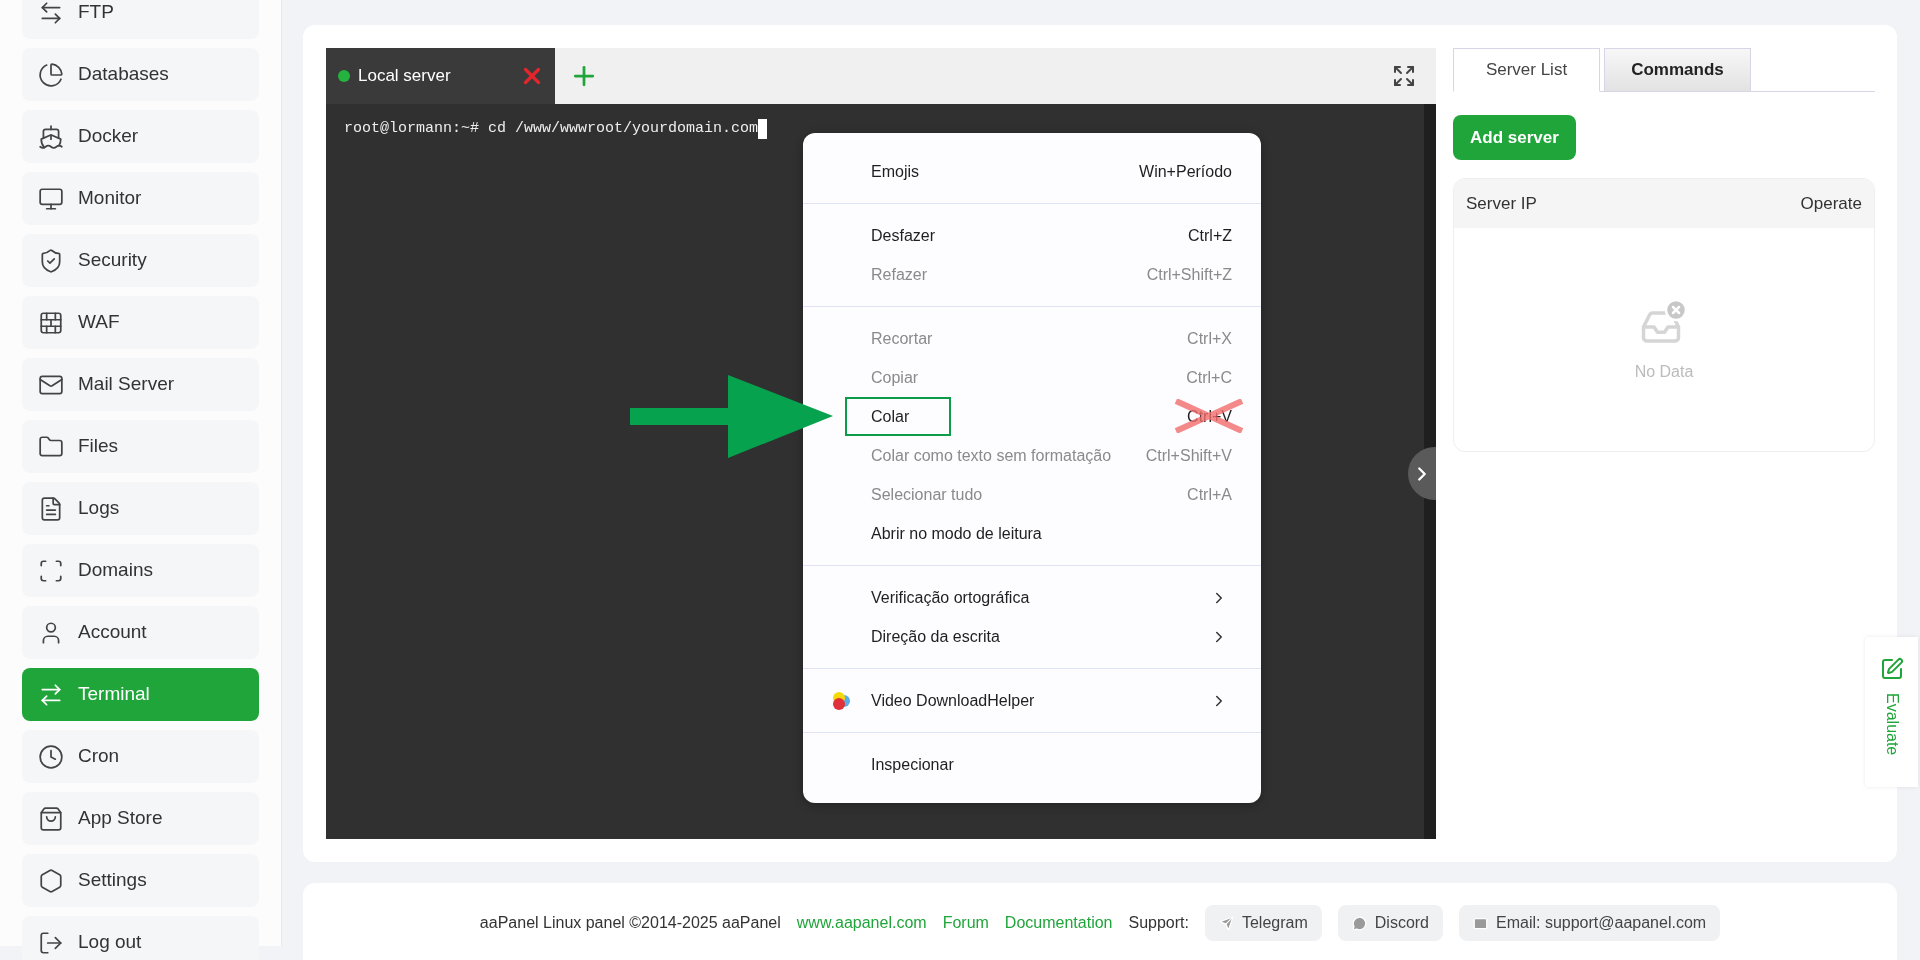 The image size is (1920, 960). What do you see at coordinates (1158, 923) in the screenshot?
I see `support-label: Support:` at bounding box center [1158, 923].